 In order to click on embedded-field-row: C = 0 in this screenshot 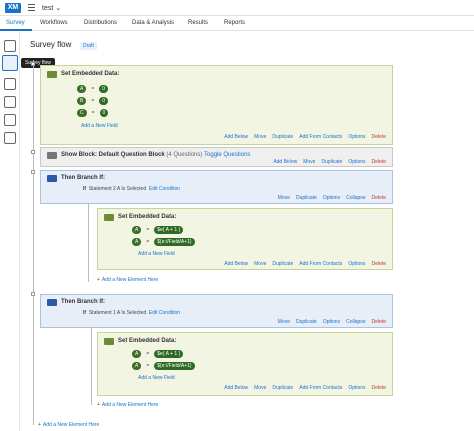, I will do `click(93, 113)`.